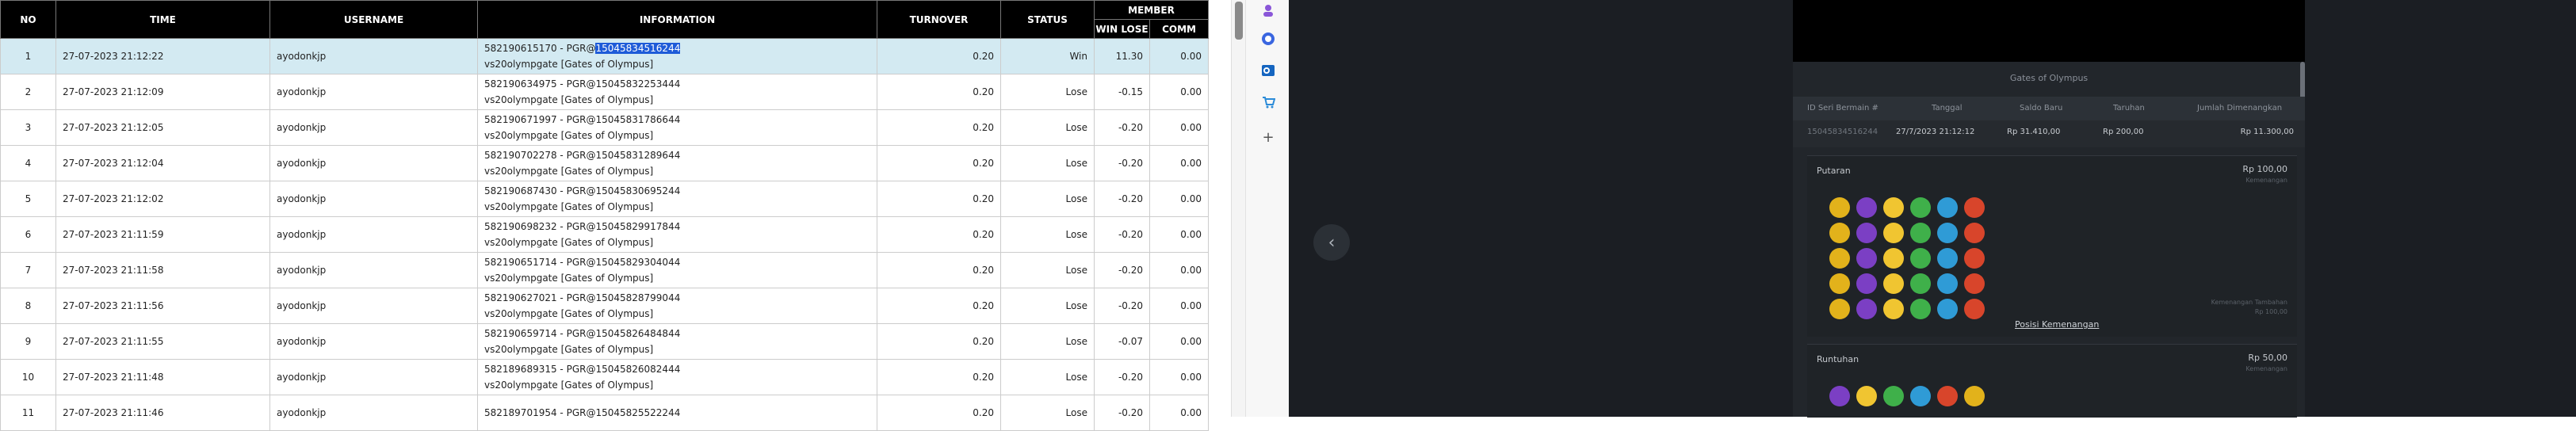  I want to click on col-header-time: TIME, so click(162, 19).